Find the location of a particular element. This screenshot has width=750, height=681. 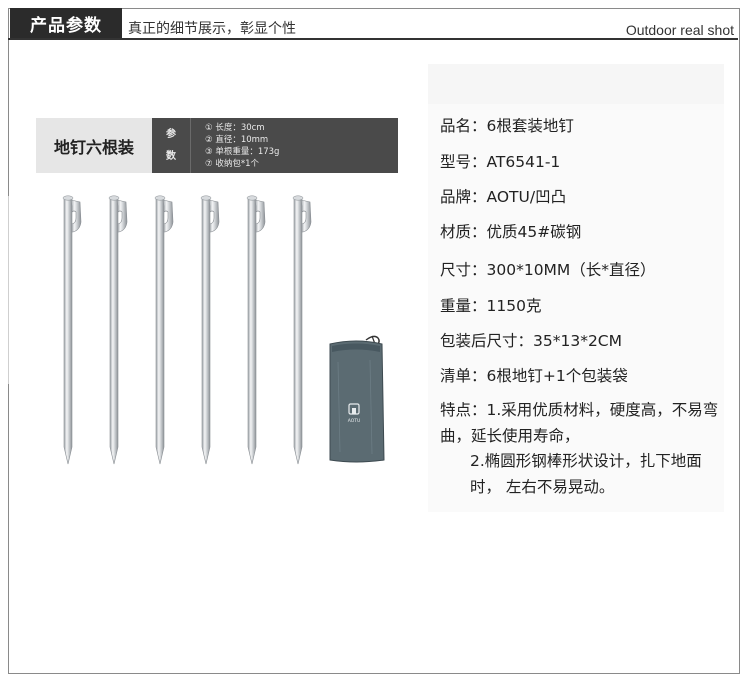

spec-list: 清单：6根地钉+1个包装袋 is located at coordinates (534, 376).